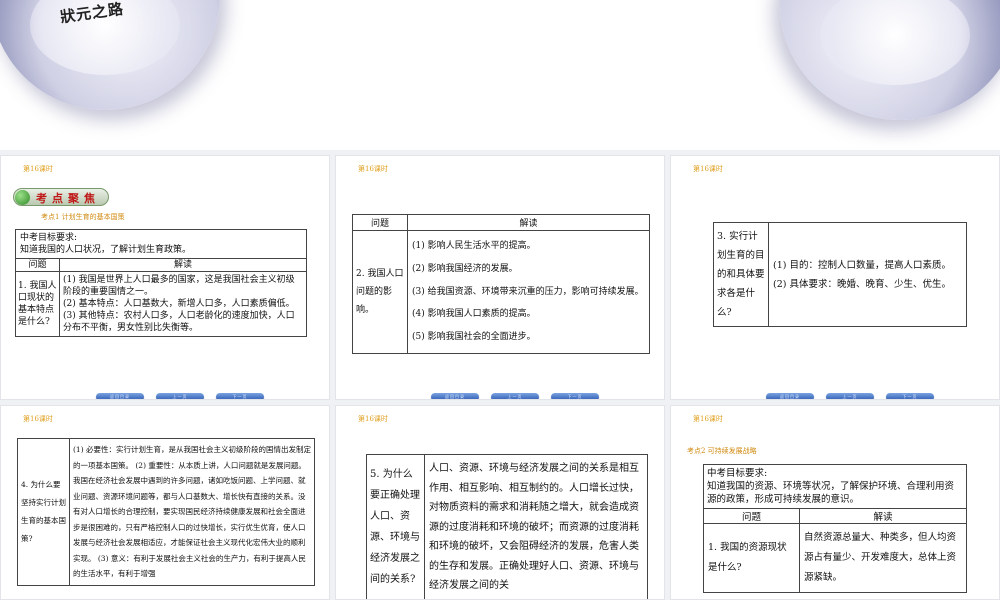  What do you see at coordinates (37, 304) in the screenshot?
I see `question-cell: 1. 我国人口现状的基本特点是什么?` at bounding box center [37, 304].